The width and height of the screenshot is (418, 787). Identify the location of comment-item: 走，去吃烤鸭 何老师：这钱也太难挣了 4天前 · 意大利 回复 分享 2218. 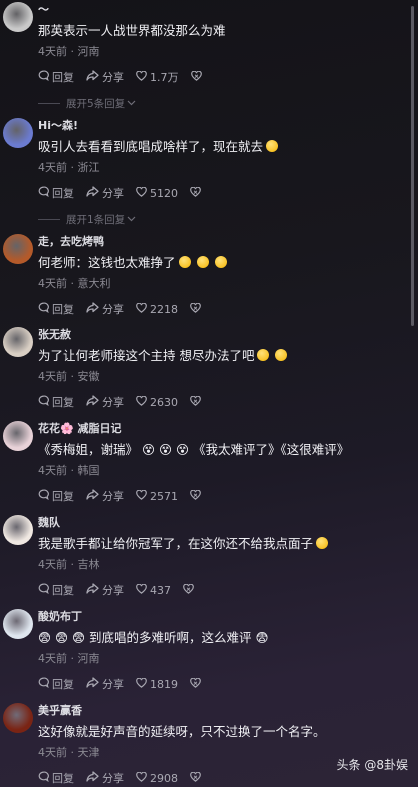
(204, 276).